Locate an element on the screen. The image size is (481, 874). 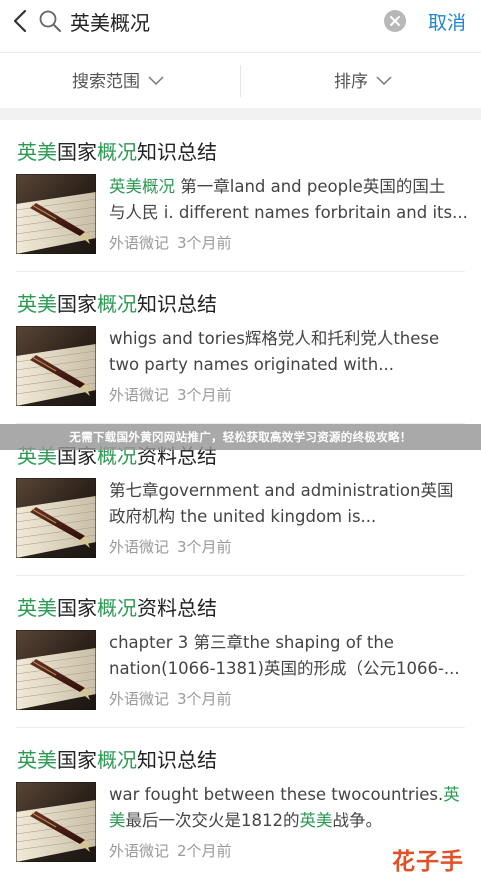
overlay-banner-text: 无需下载国外黄冈网站推广，轻松获取高效学习资源的终极攻略！ is located at coordinates (240, 437).